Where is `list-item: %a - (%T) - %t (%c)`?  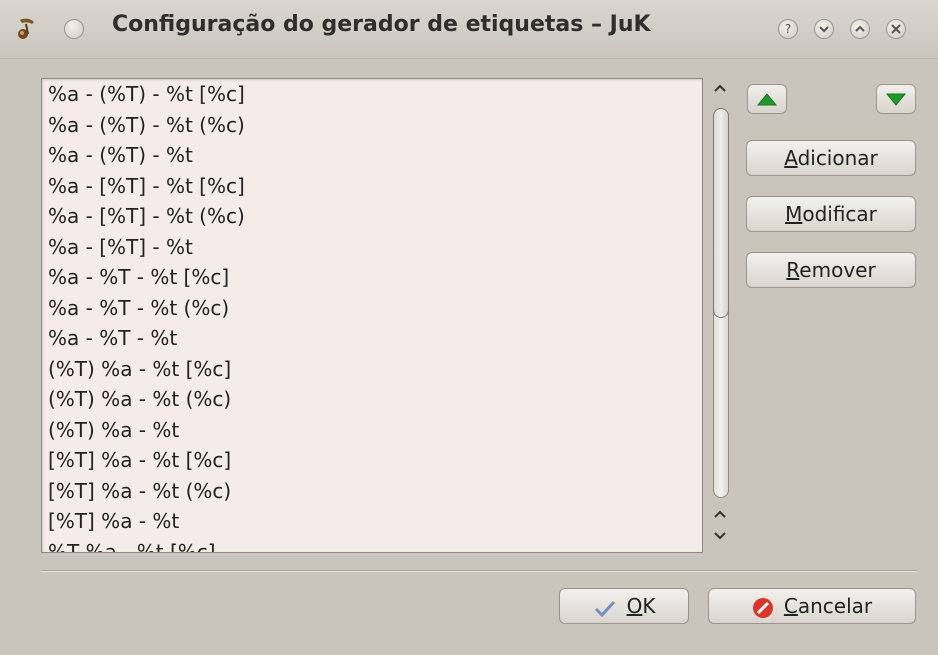
list-item: %a - (%T) - %t (%c) is located at coordinates (372, 125).